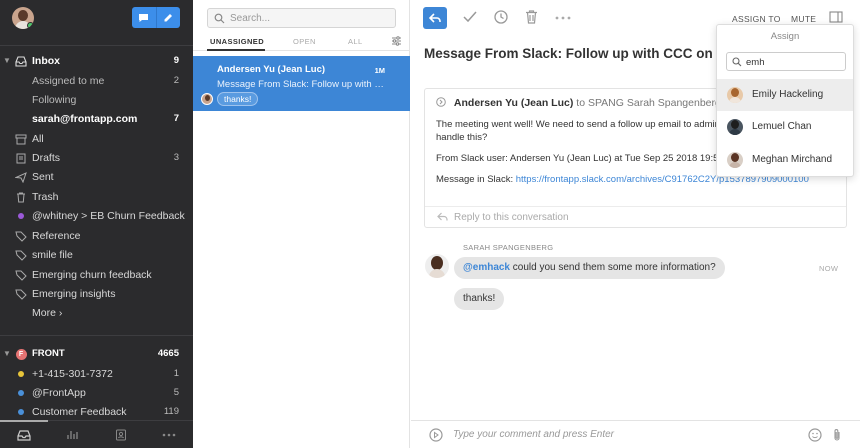 The image size is (860, 448). What do you see at coordinates (96, 374) in the screenshot?
I see `sidebar-item-phone: +1-415-301-7372 1` at bounding box center [96, 374].